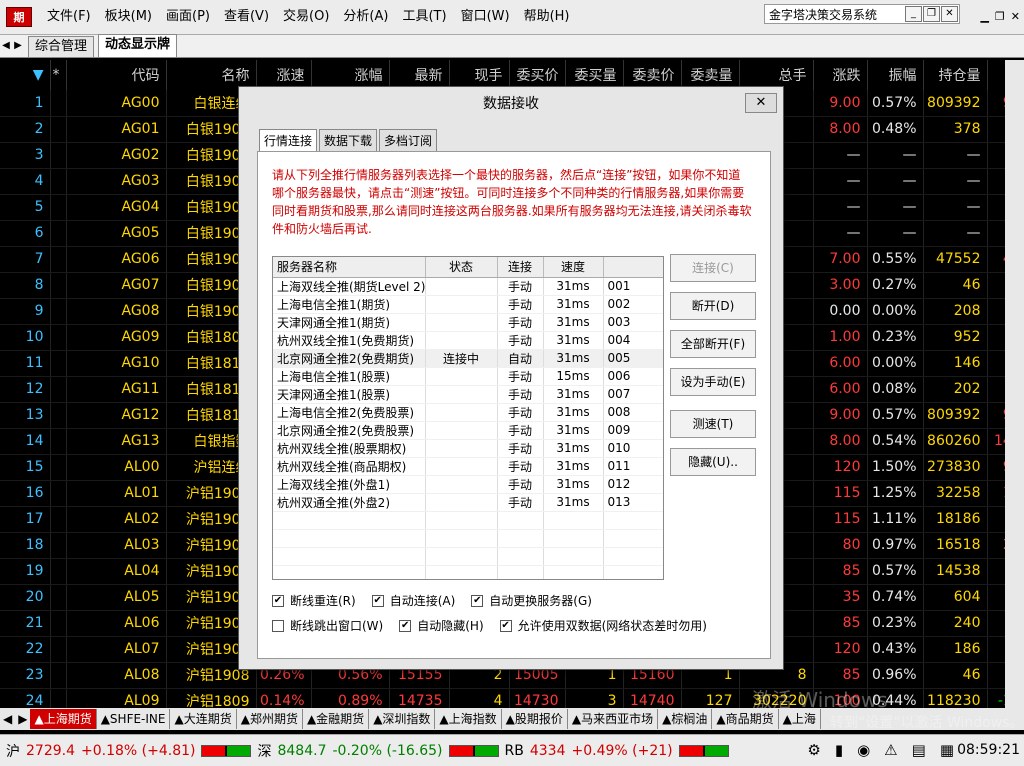 The width and height of the screenshot is (1024, 766). Describe the element at coordinates (22, 719) in the screenshot. I see `market-tab-next-icon: ▶` at that location.